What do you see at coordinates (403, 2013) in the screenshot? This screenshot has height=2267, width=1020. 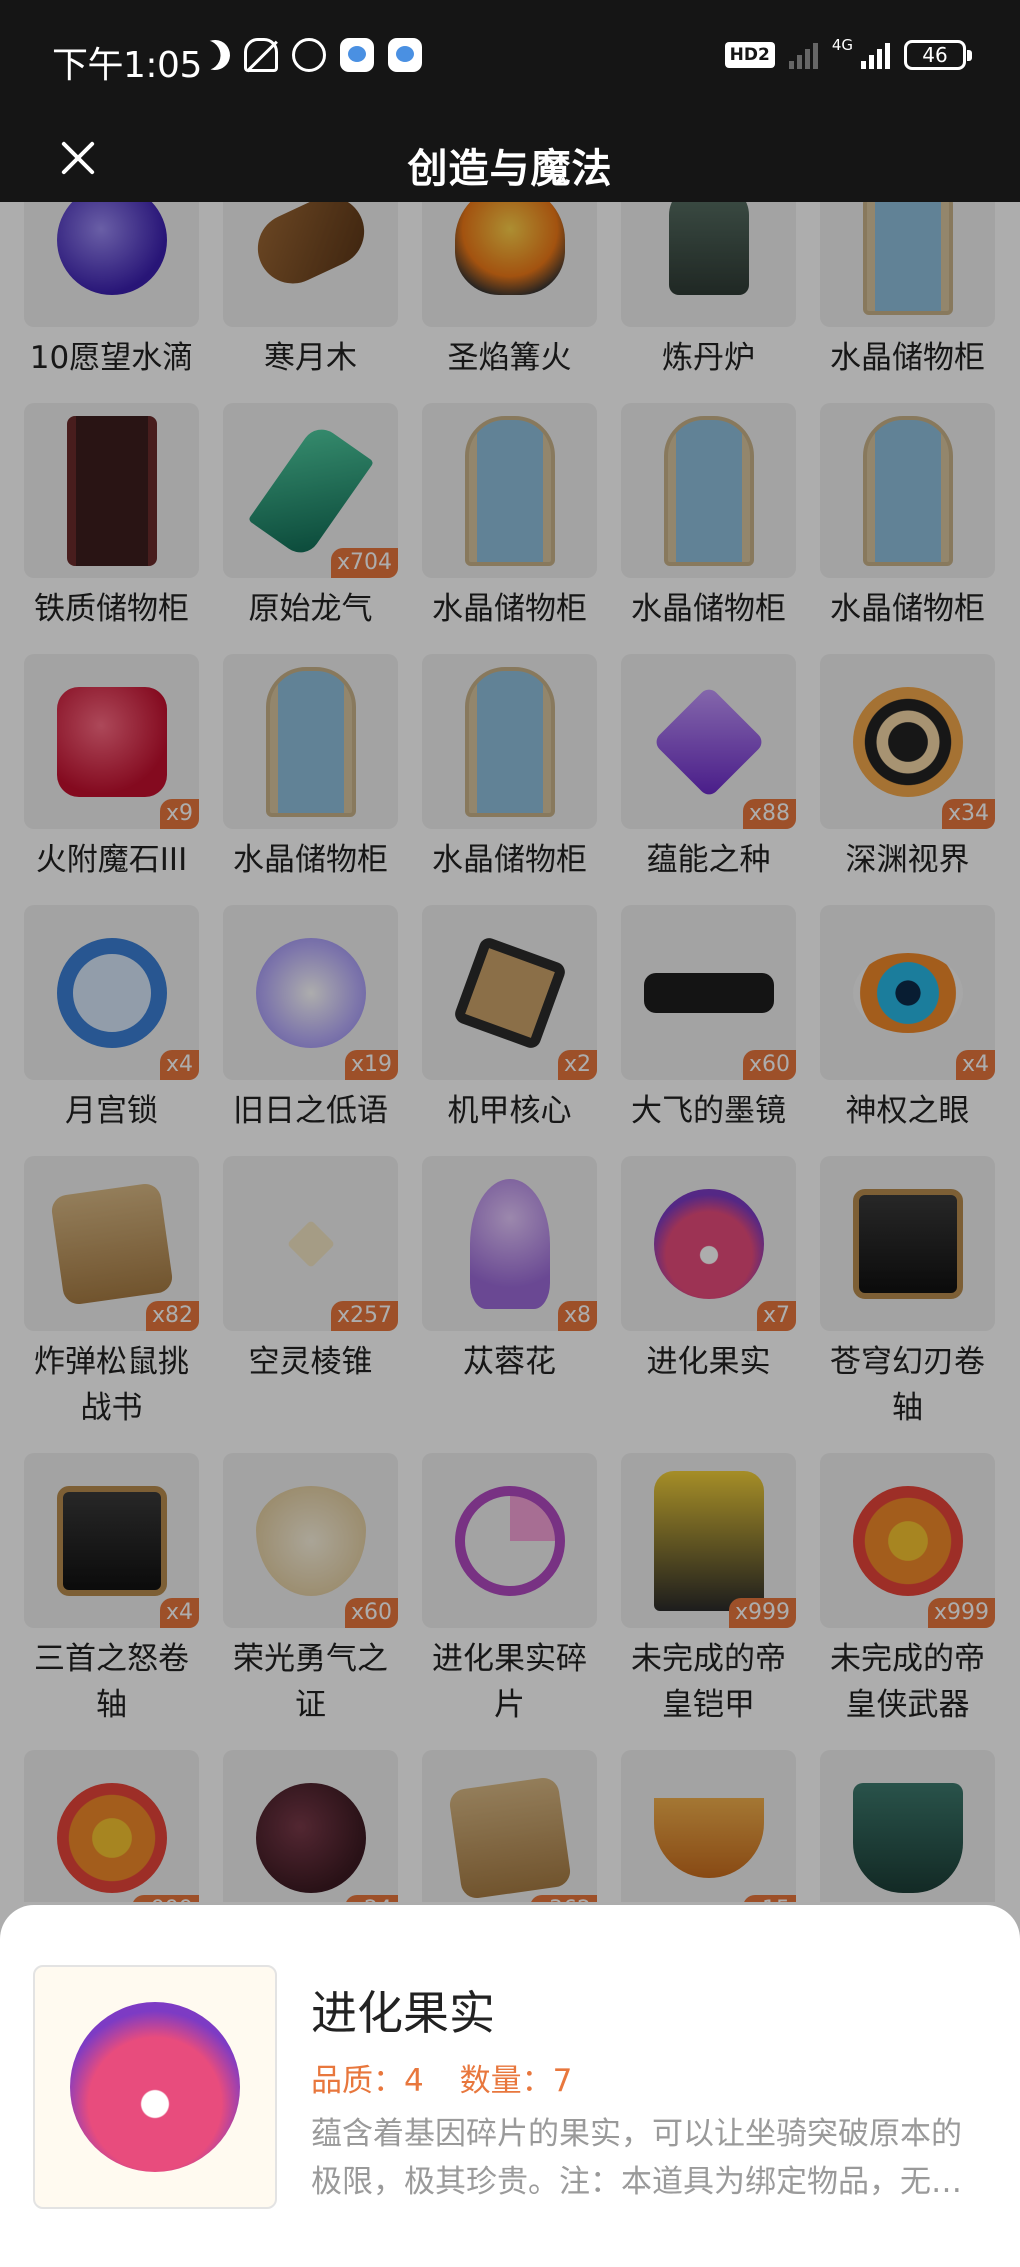 I see `detail-title: 进化果实` at bounding box center [403, 2013].